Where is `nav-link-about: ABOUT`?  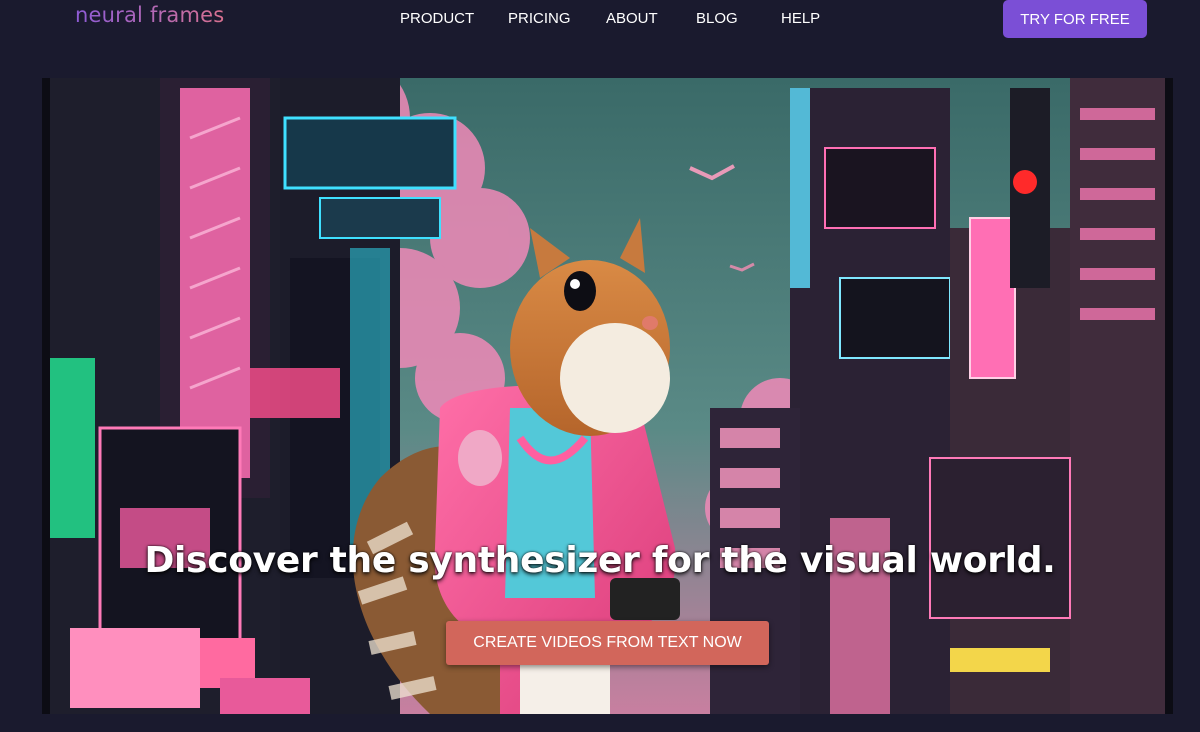
nav-link-about: ABOUT is located at coordinates (632, 18).